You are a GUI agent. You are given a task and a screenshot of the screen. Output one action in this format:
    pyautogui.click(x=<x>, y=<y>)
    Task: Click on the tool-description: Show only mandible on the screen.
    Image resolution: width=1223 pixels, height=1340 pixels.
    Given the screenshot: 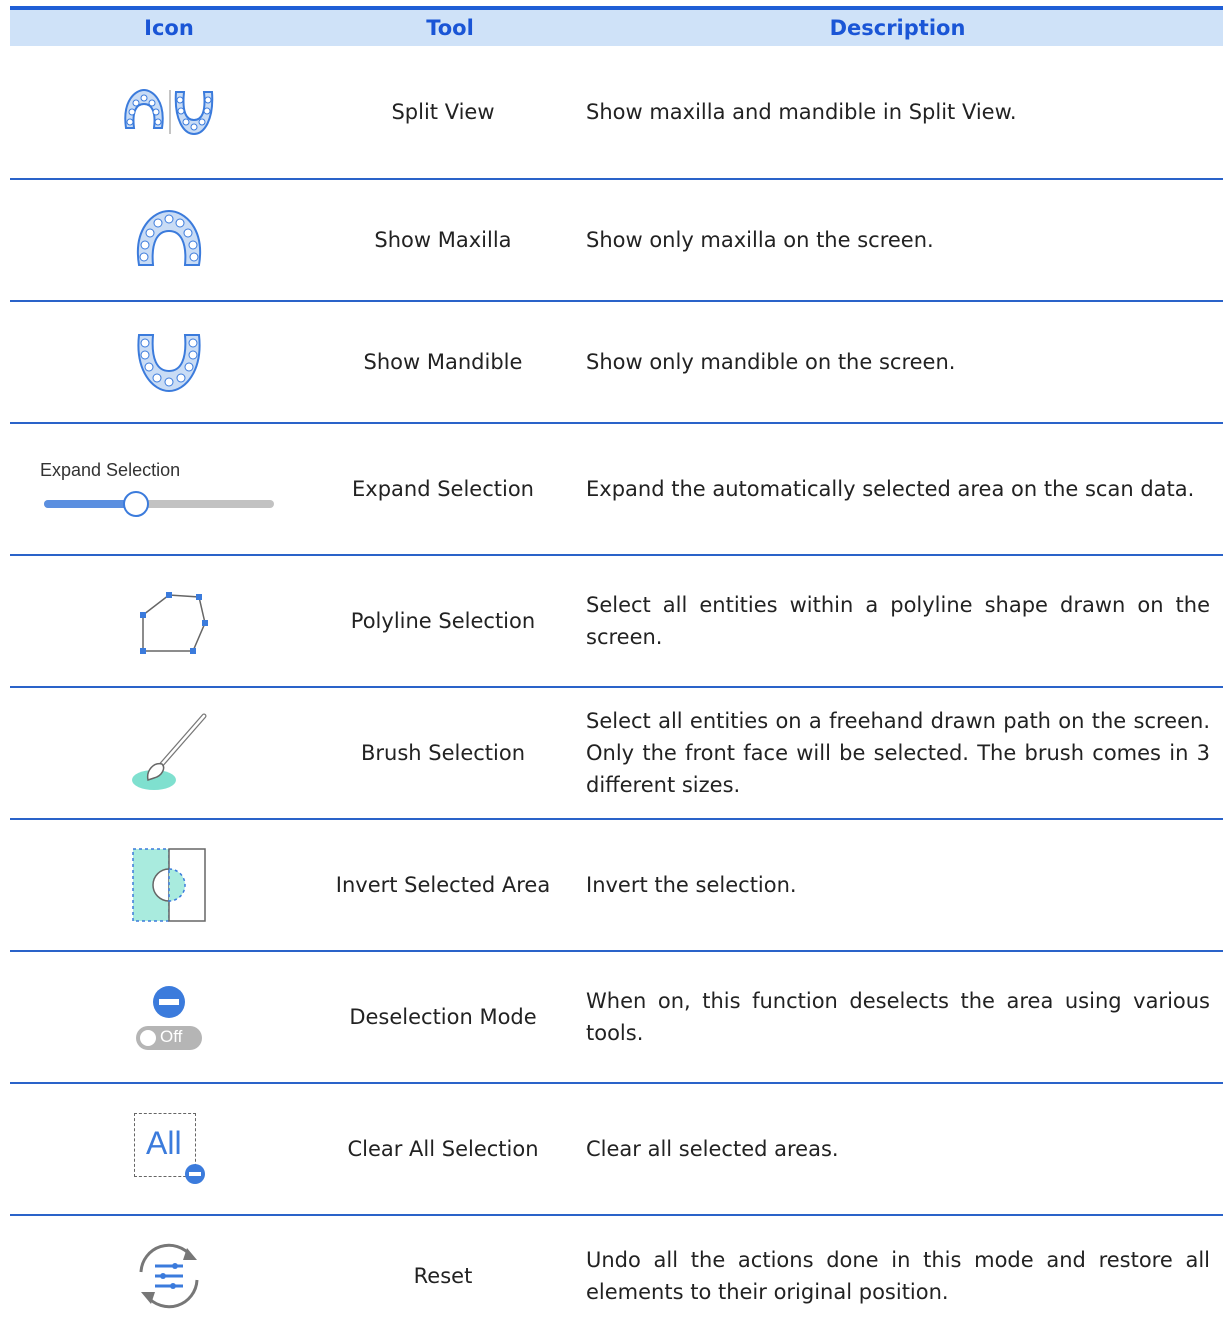 What is the action you would take?
    pyautogui.click(x=771, y=362)
    